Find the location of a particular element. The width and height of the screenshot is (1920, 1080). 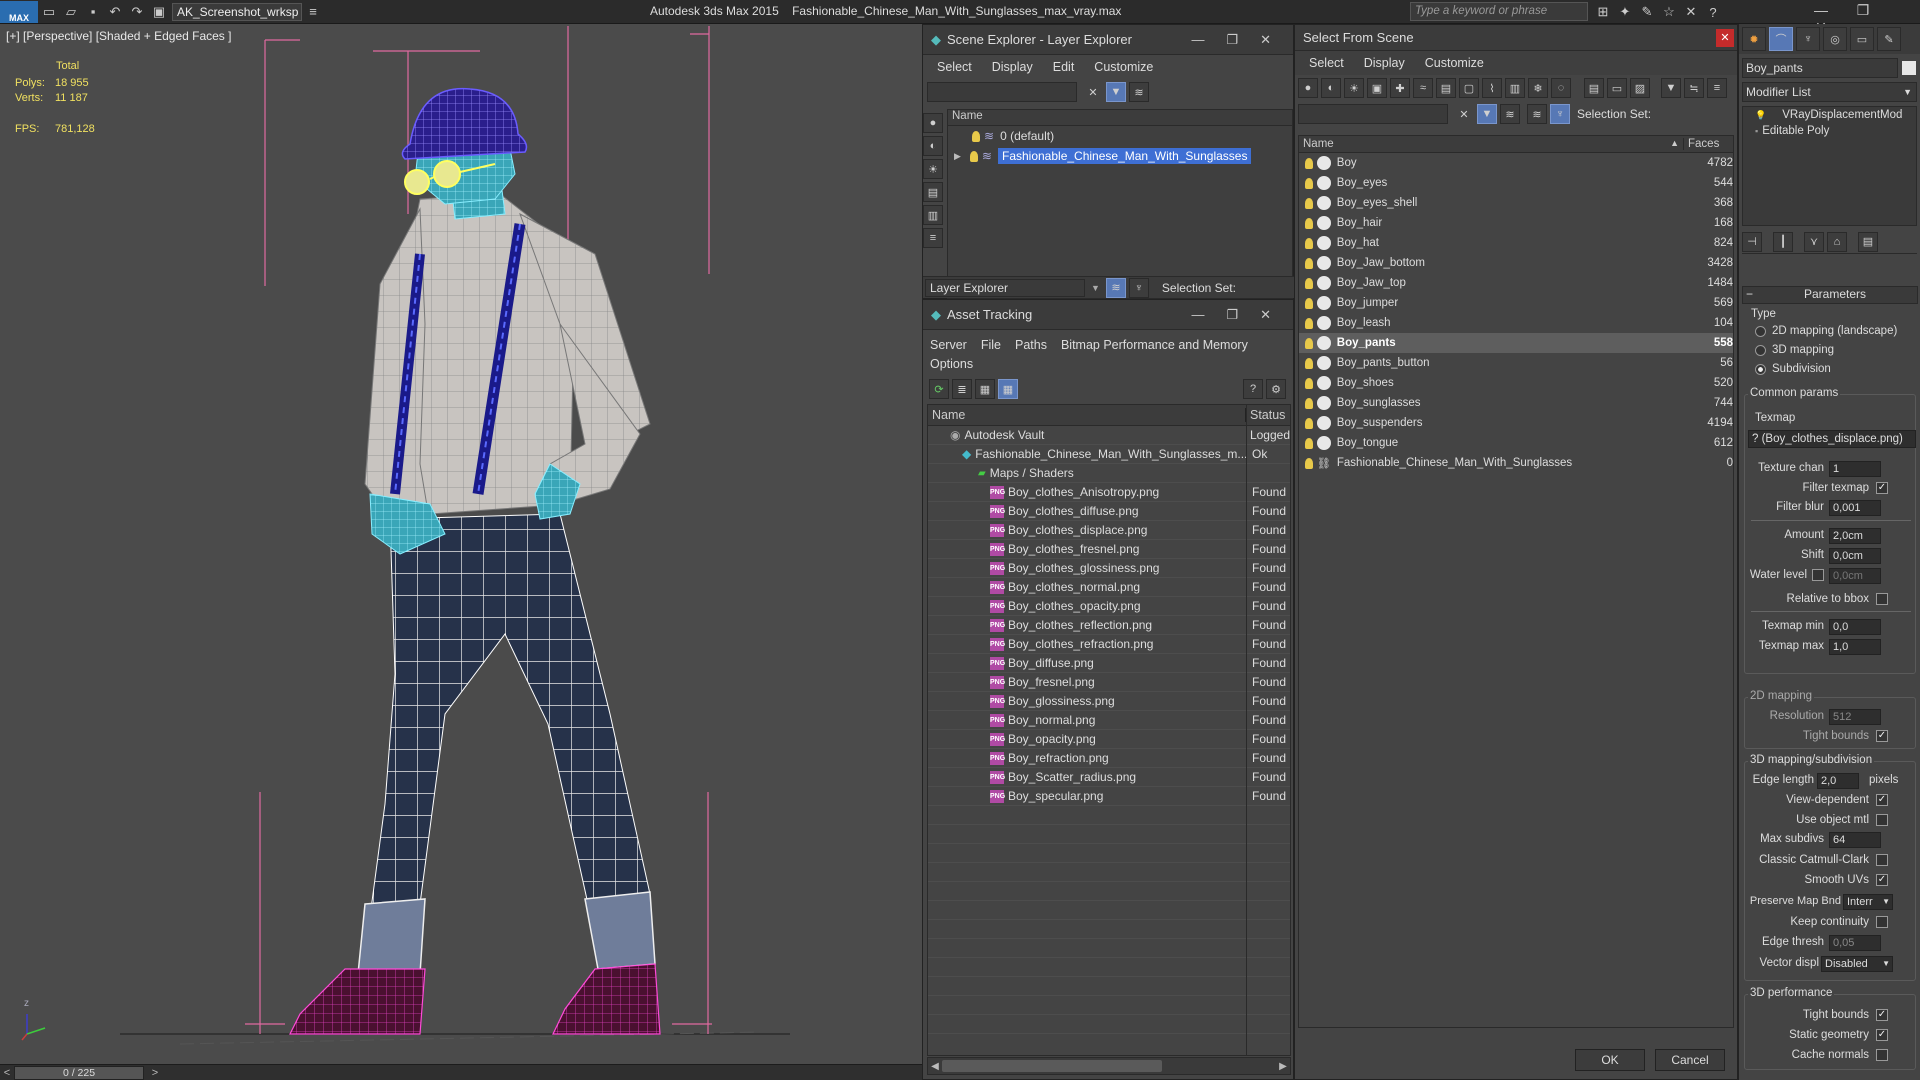

close-icon: ✕ is located at coordinates (1725, 37).